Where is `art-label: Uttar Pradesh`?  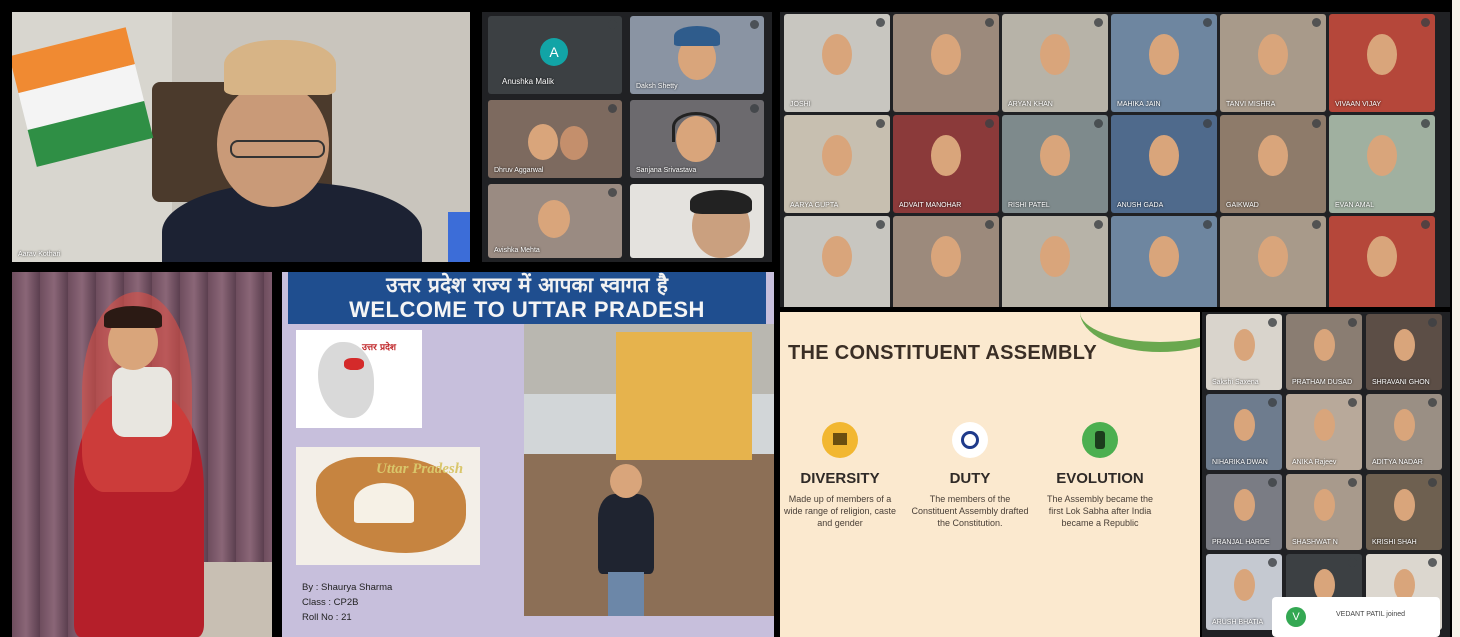 art-label: Uttar Pradesh is located at coordinates (420, 469).